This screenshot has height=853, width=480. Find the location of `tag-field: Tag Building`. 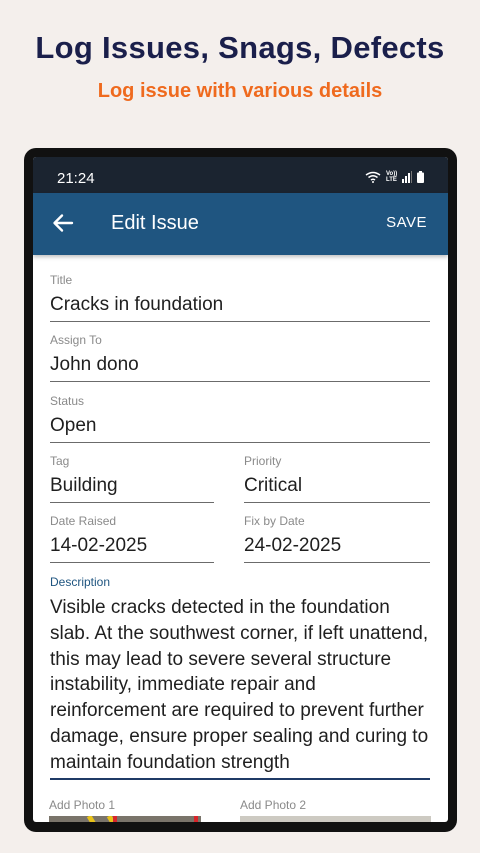

tag-field: Tag Building is located at coordinates (132, 478).